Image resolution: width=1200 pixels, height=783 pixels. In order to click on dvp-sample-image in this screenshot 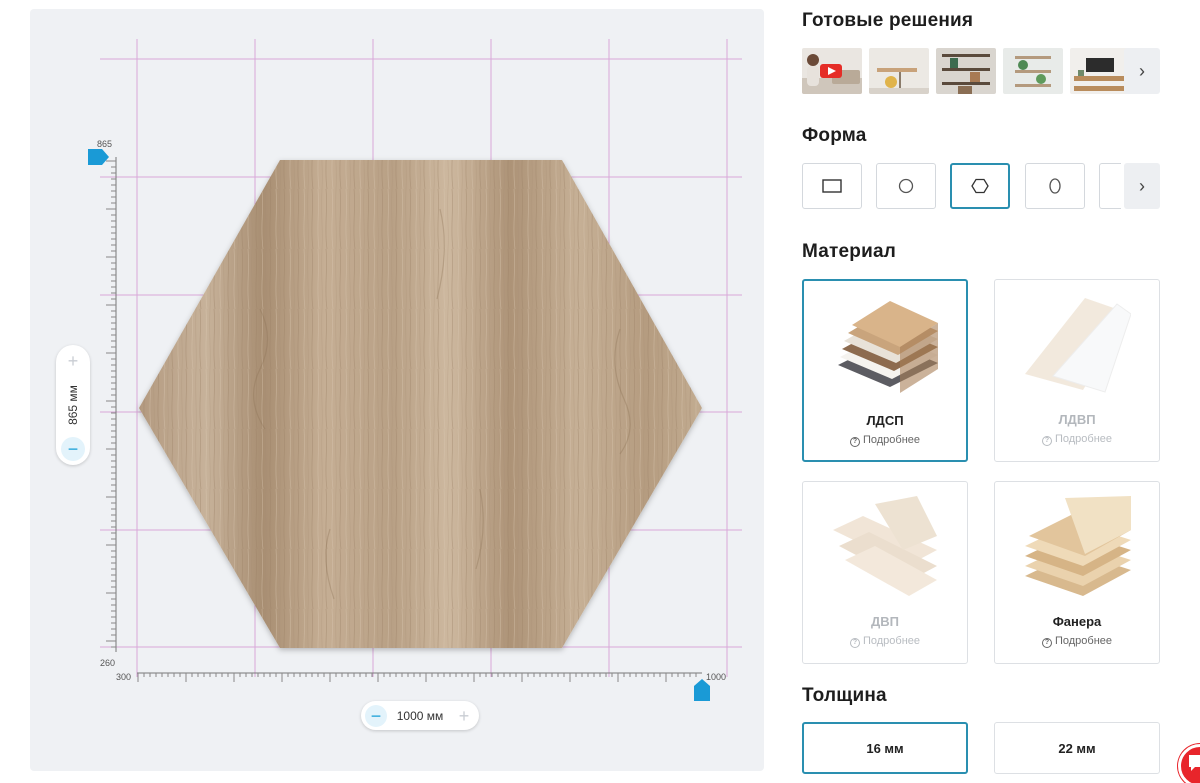, I will do `click(885, 546)`.